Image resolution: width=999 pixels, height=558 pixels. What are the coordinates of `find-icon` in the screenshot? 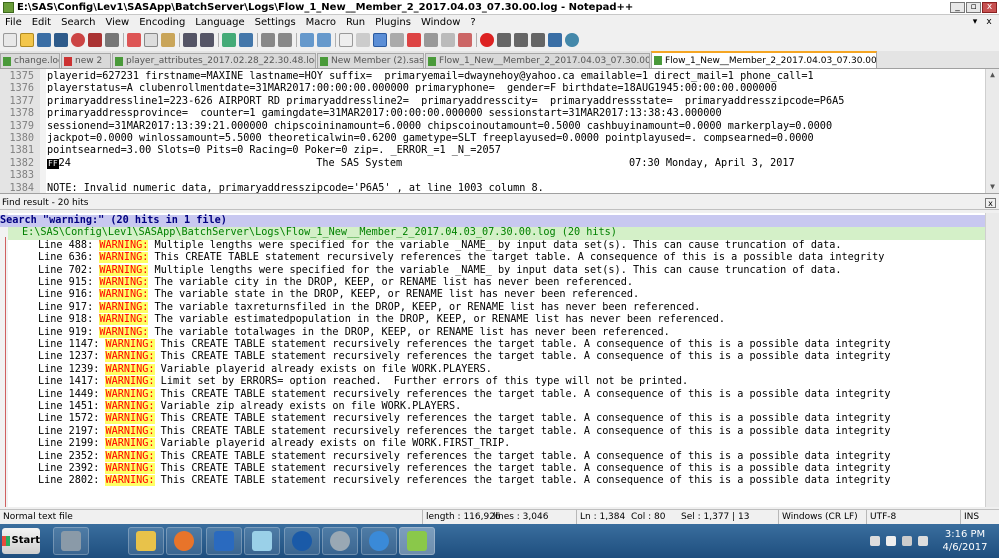 It's located at (229, 40).